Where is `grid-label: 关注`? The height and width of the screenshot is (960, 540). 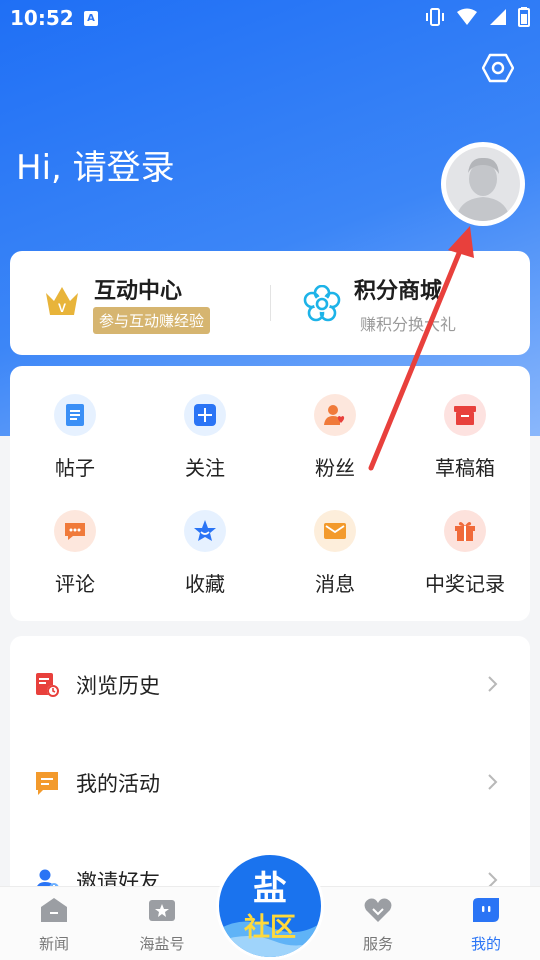
grid-label: 关注 is located at coordinates (205, 468).